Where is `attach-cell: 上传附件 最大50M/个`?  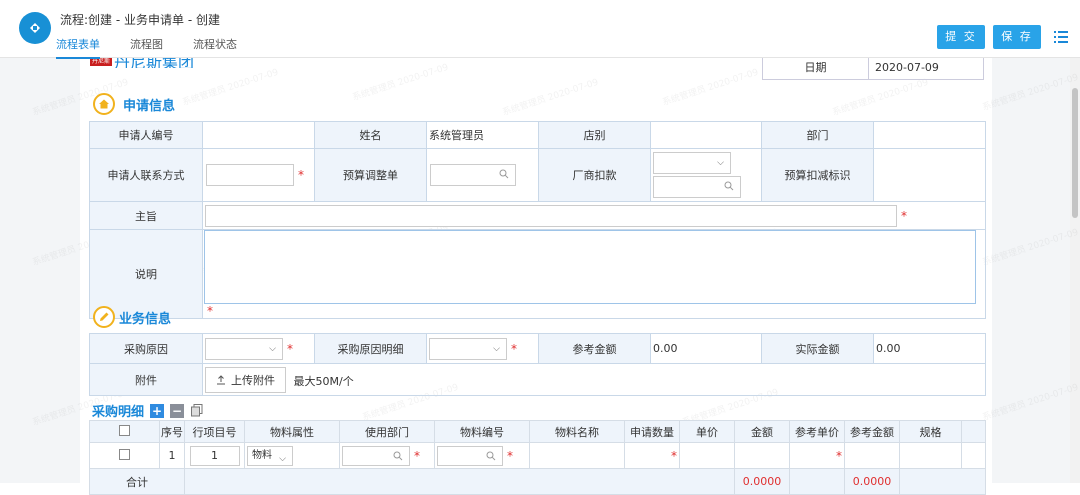 attach-cell: 上传附件 最大50M/个 is located at coordinates (594, 379).